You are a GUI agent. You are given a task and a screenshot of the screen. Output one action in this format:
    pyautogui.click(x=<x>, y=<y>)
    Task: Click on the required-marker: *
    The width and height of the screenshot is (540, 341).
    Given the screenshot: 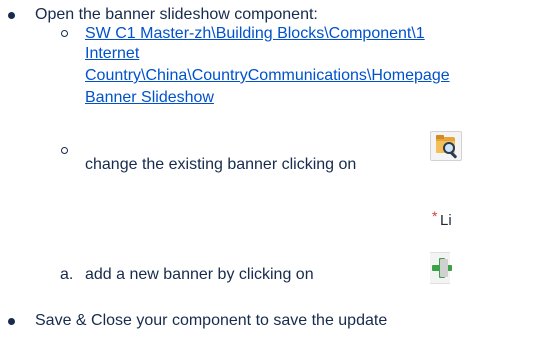 What is the action you would take?
    pyautogui.click(x=435, y=216)
    